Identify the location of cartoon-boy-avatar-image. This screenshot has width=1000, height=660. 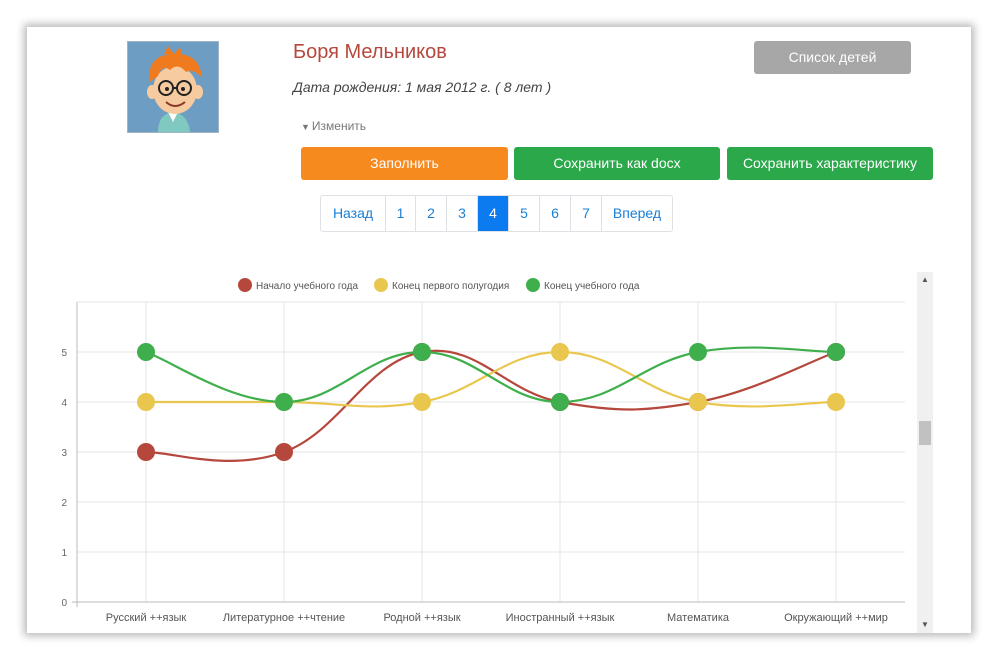
(173, 87).